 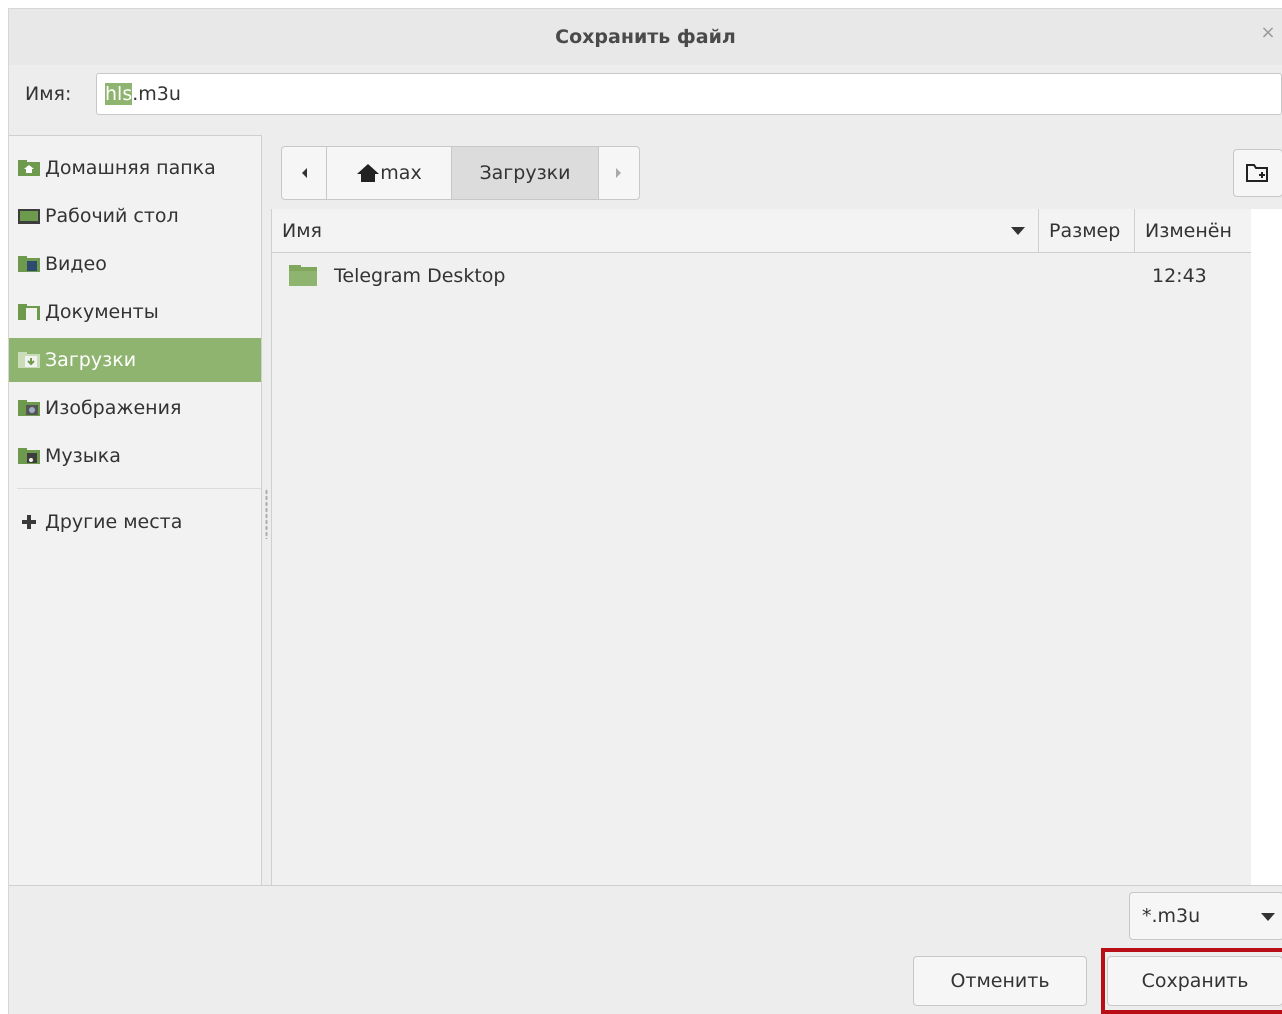 I want to click on path-segment-downloads: Загрузки, so click(x=525, y=173).